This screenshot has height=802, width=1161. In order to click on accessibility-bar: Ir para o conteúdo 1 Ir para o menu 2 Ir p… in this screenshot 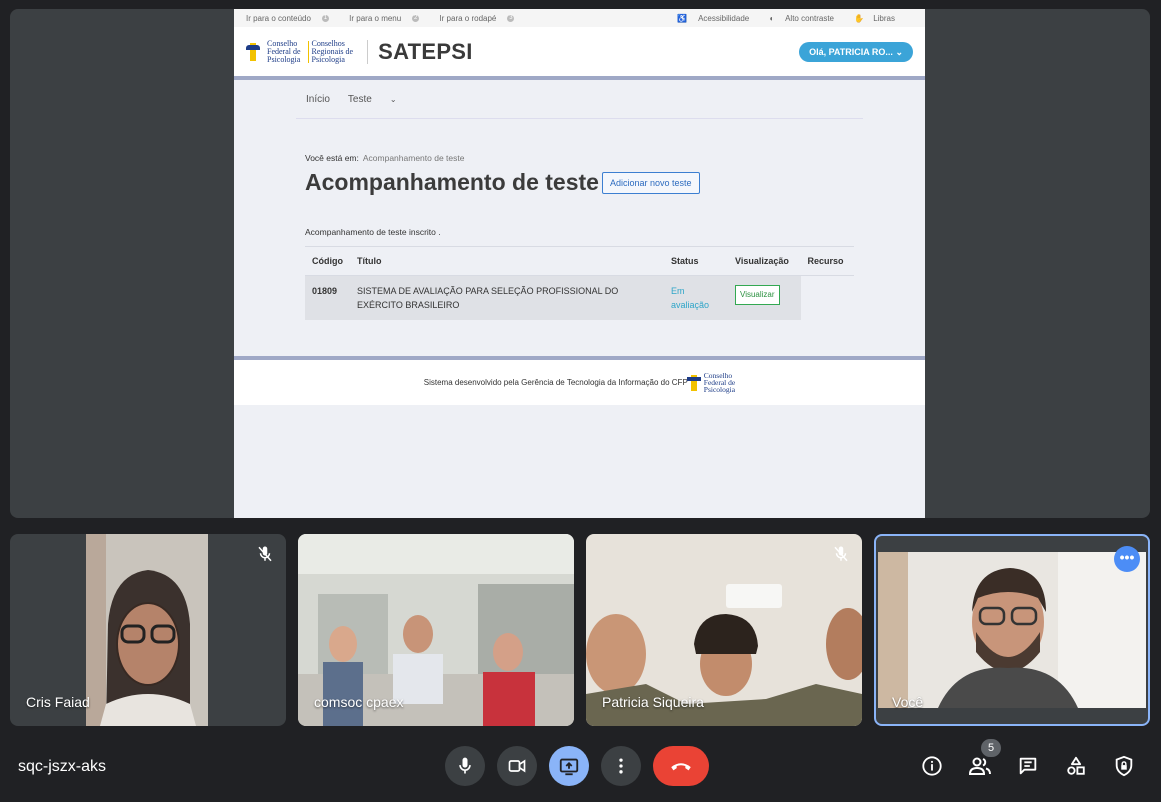, I will do `click(579, 18)`.